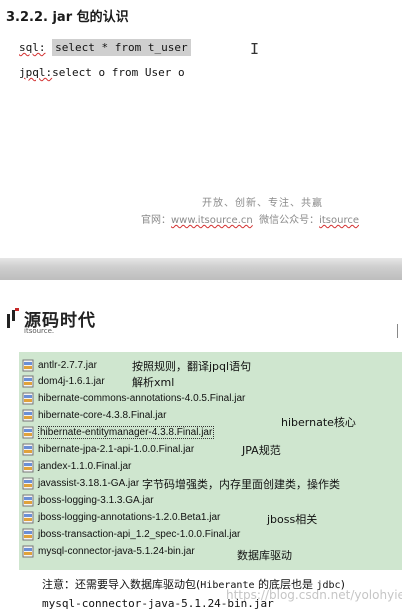 This screenshot has width=402, height=614. Describe the element at coordinates (121, 47) in the screenshot. I see `selected-sql-text: select * from t_user` at that location.